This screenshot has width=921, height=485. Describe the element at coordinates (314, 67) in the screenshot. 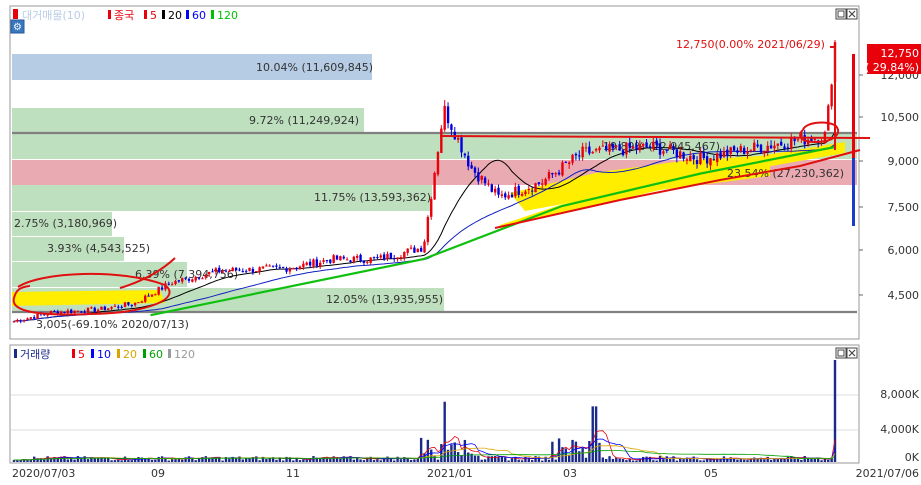

I see `profile-label: 10.04% (11,609,845)` at that location.